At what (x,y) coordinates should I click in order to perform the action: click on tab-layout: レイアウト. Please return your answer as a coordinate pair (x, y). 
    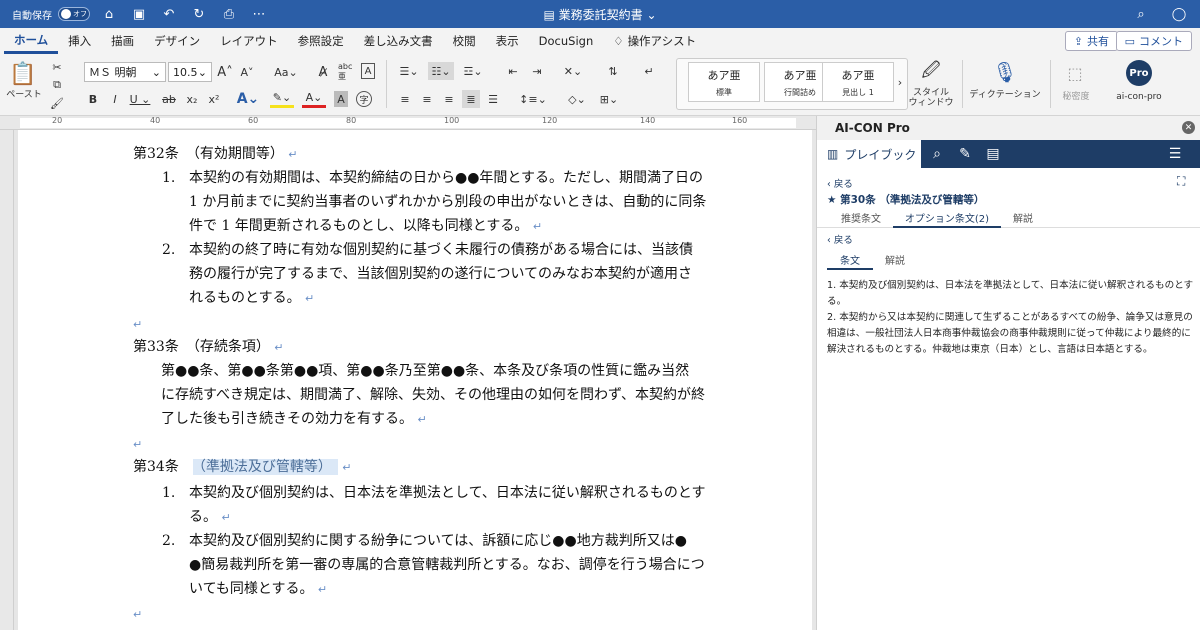
    Looking at the image, I should click on (249, 41).